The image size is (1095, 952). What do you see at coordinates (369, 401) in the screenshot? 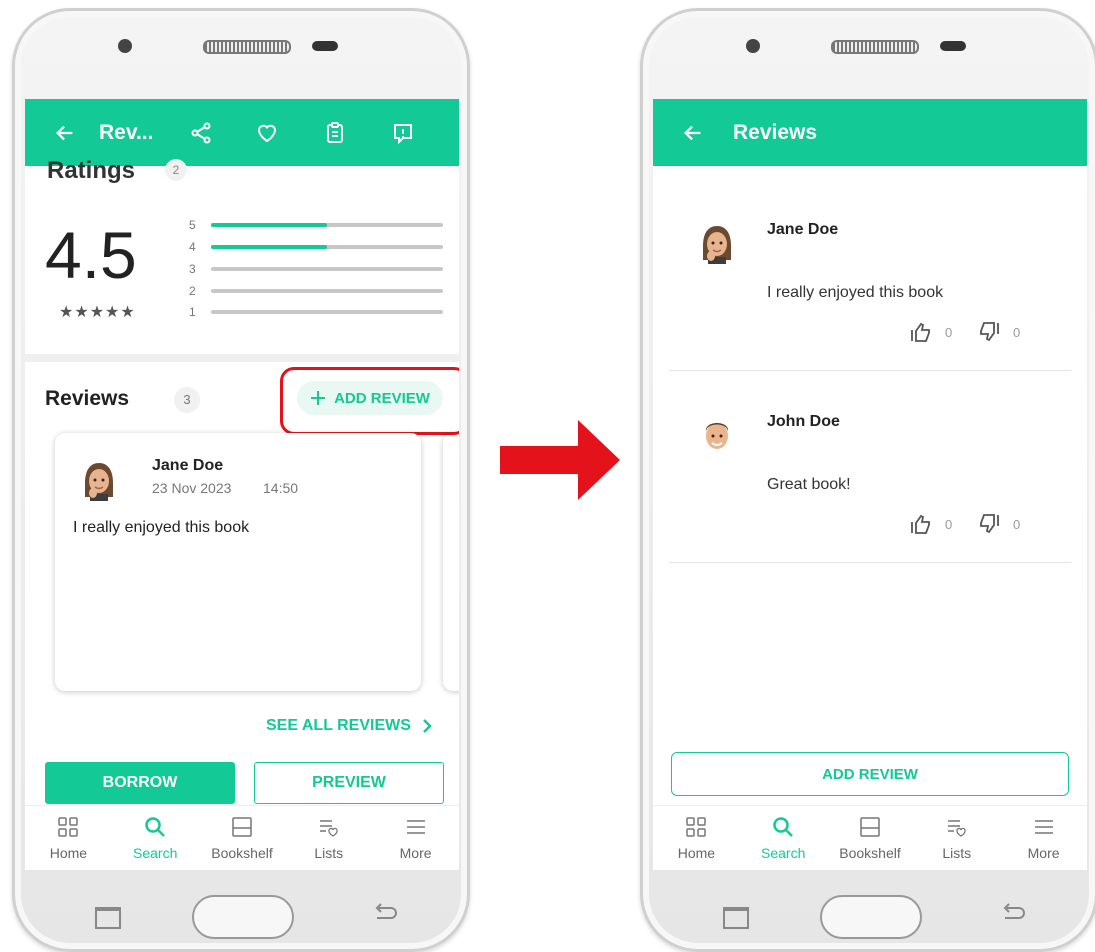
I see `highlight-annotation` at bounding box center [369, 401].